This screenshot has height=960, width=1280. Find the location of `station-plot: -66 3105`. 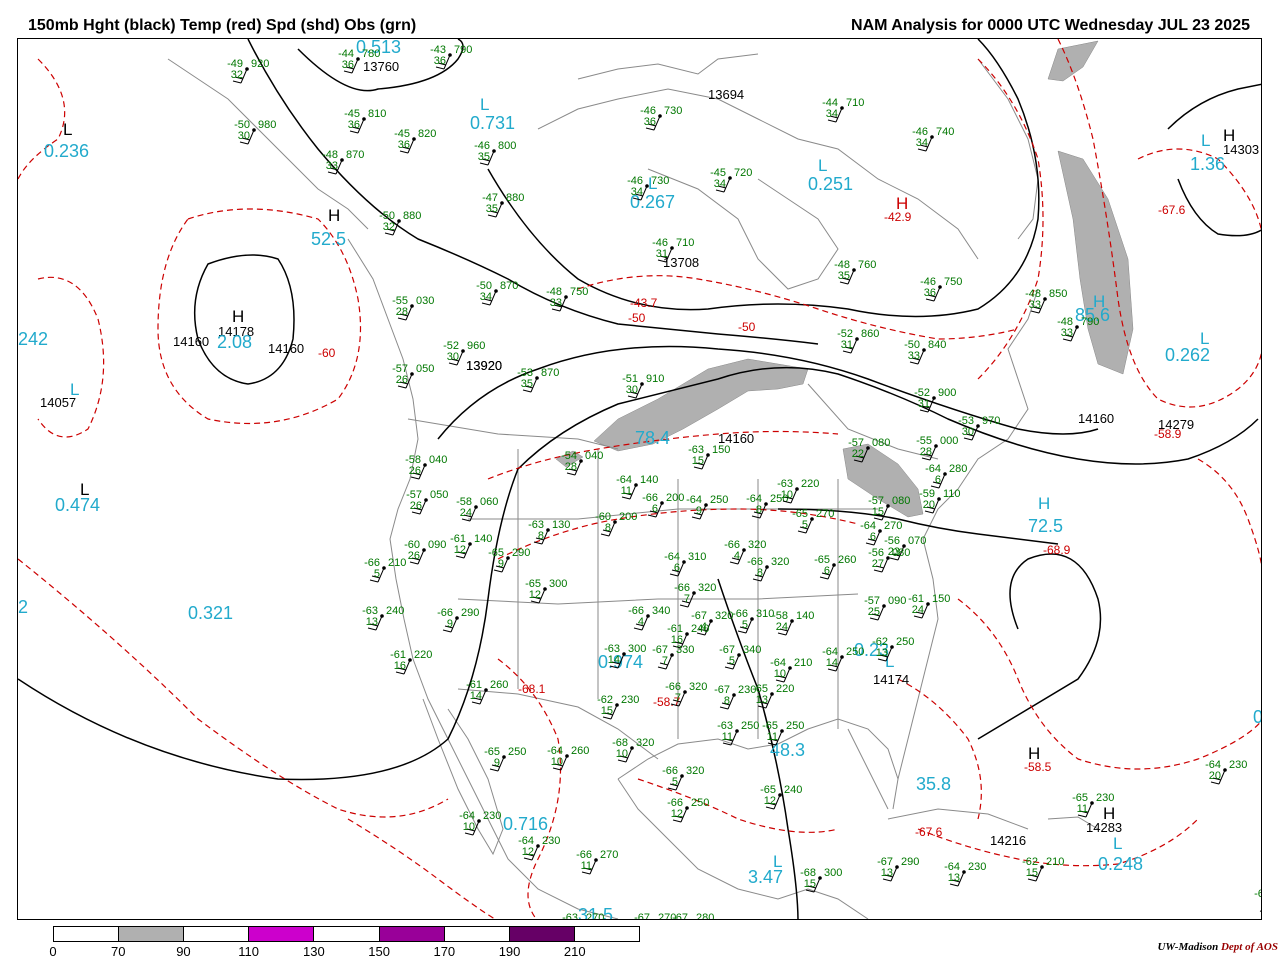

station-plot: -66 3105 is located at coordinates (753, 621).